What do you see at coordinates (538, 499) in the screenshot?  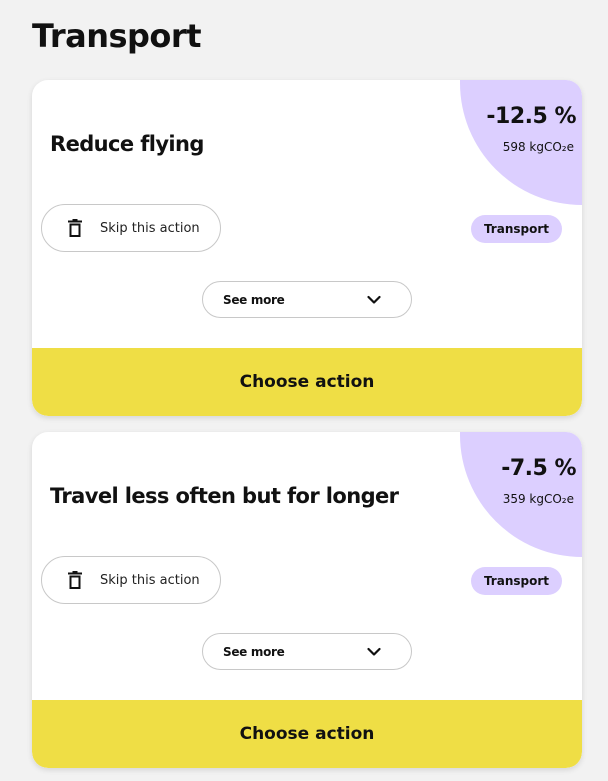 I see `impact-co2: 359 kgCO₂e` at bounding box center [538, 499].